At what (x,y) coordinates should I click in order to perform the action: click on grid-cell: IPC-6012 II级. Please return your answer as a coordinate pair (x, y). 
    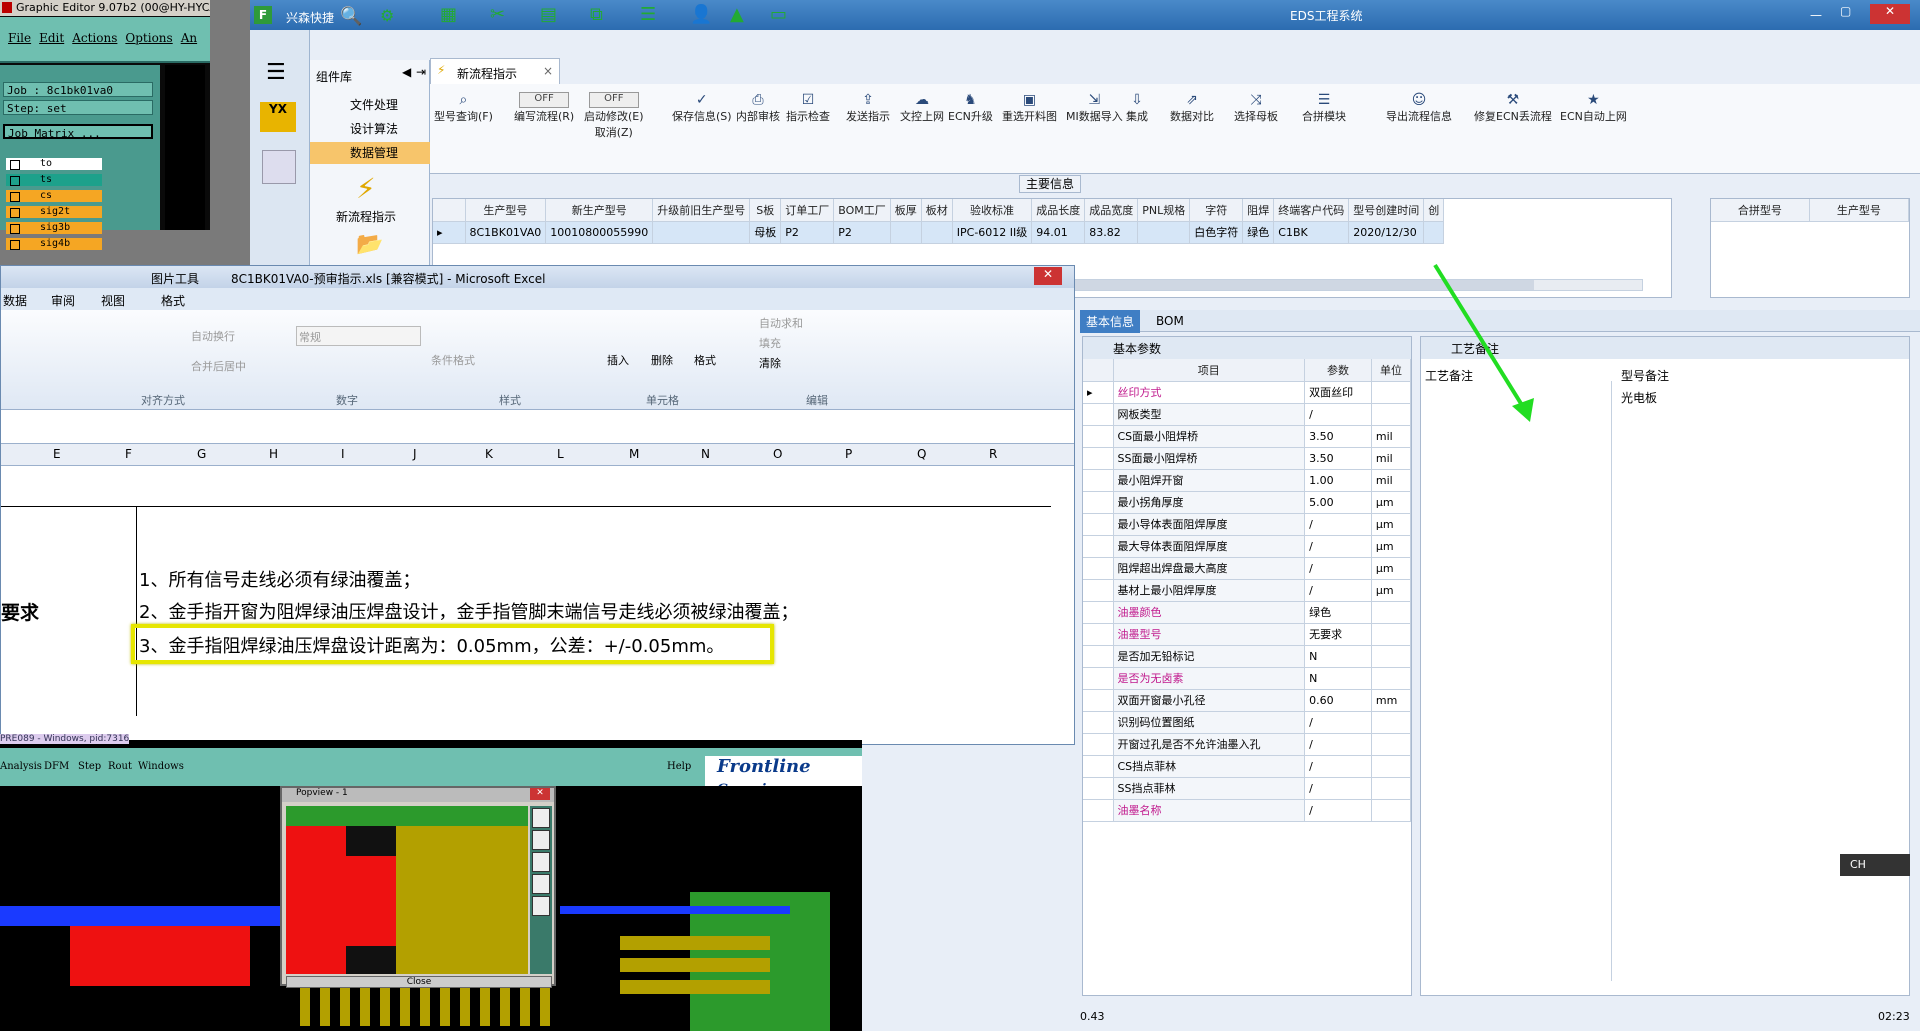
    Looking at the image, I should click on (992, 232).